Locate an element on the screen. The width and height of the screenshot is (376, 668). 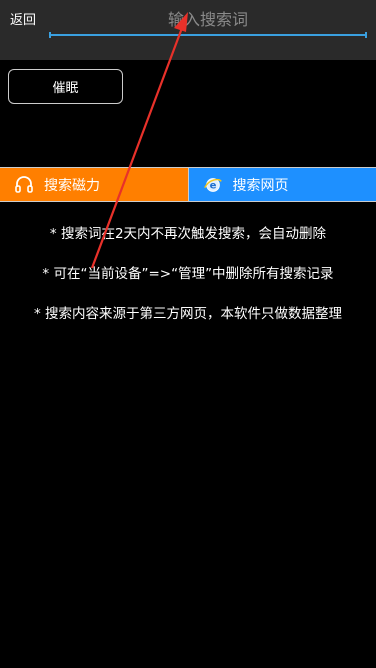
headphones-icon is located at coordinates (24, 185).